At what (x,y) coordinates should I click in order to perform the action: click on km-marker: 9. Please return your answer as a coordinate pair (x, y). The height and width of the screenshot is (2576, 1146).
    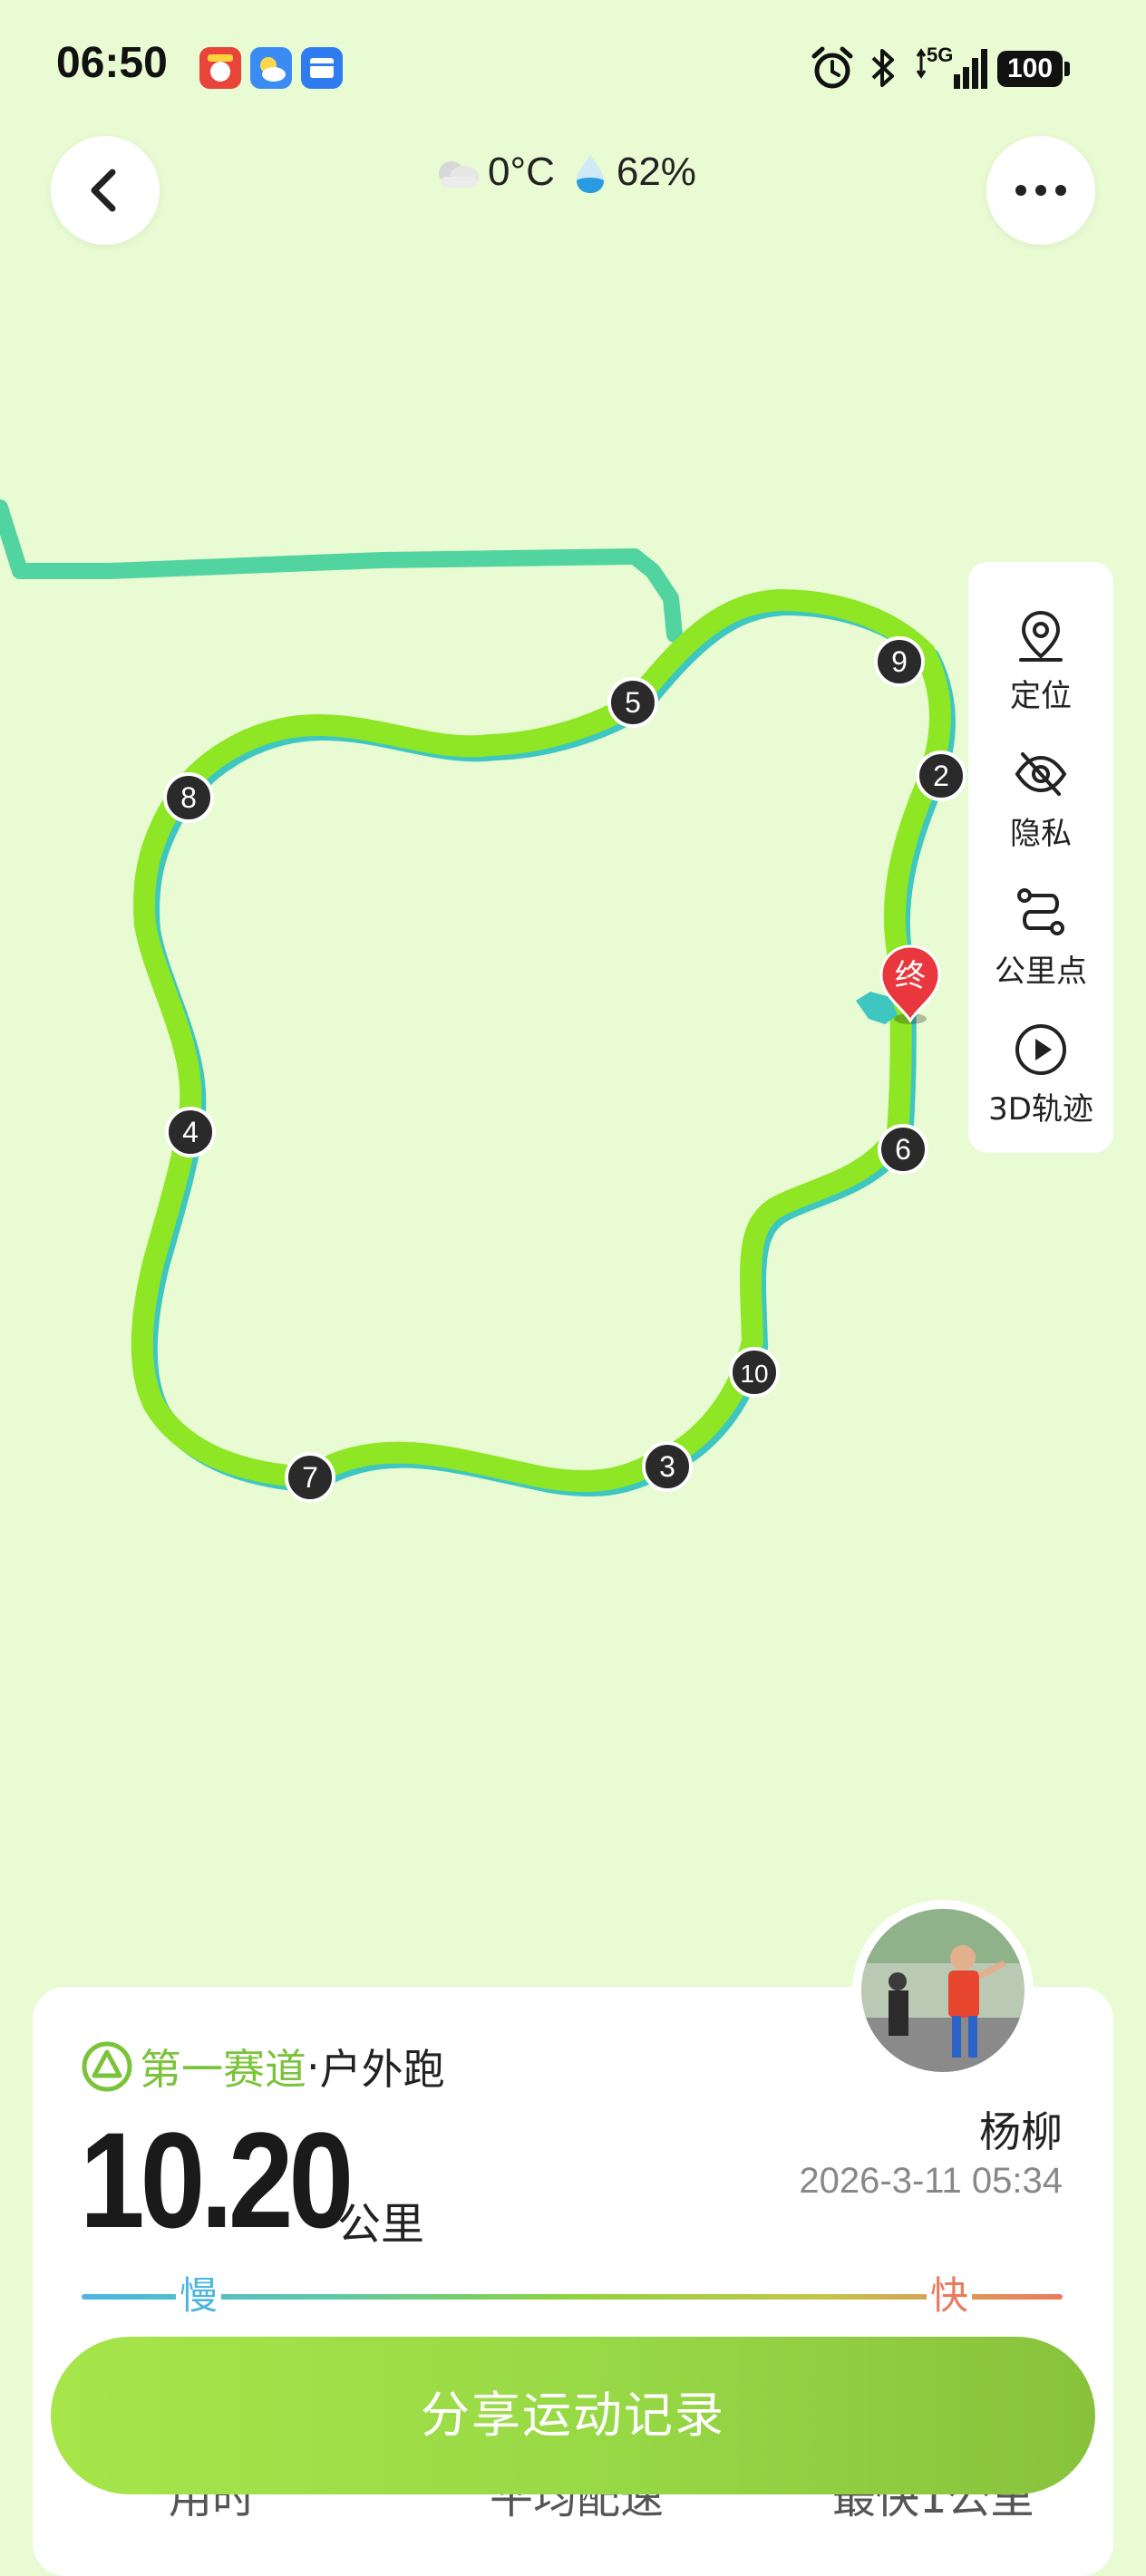
    Looking at the image, I should click on (899, 661).